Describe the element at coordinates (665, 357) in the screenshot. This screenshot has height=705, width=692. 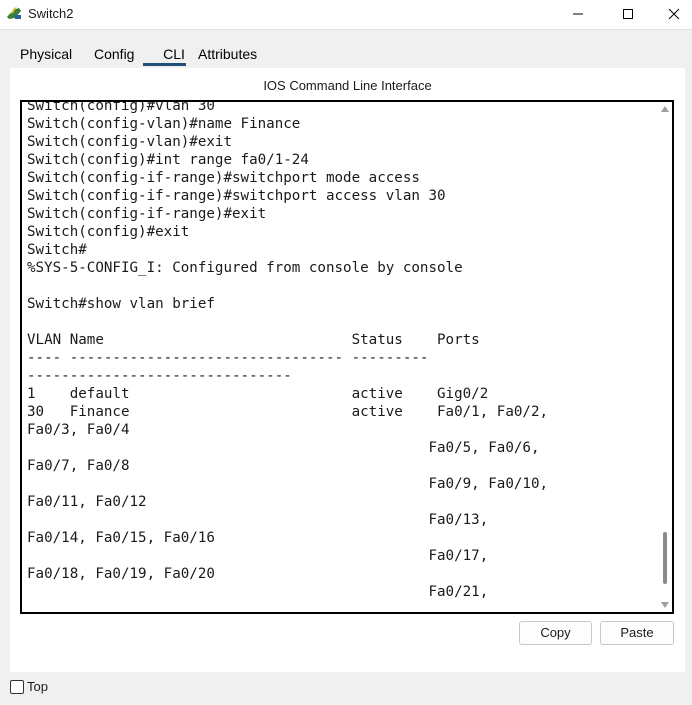
I see `terminal-scrollbar` at that location.